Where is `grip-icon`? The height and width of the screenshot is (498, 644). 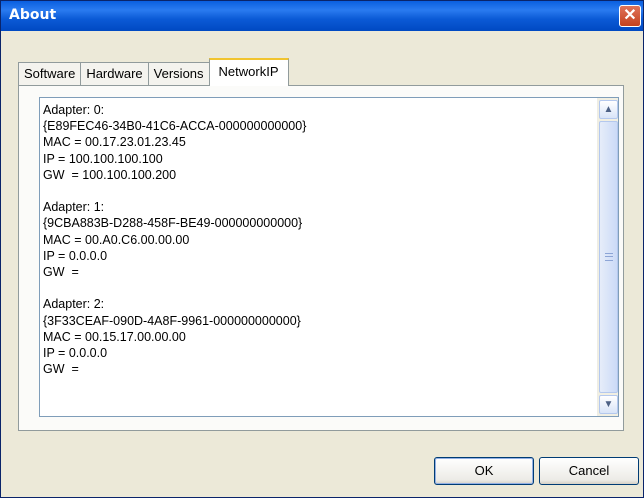
grip-icon is located at coordinates (609, 257).